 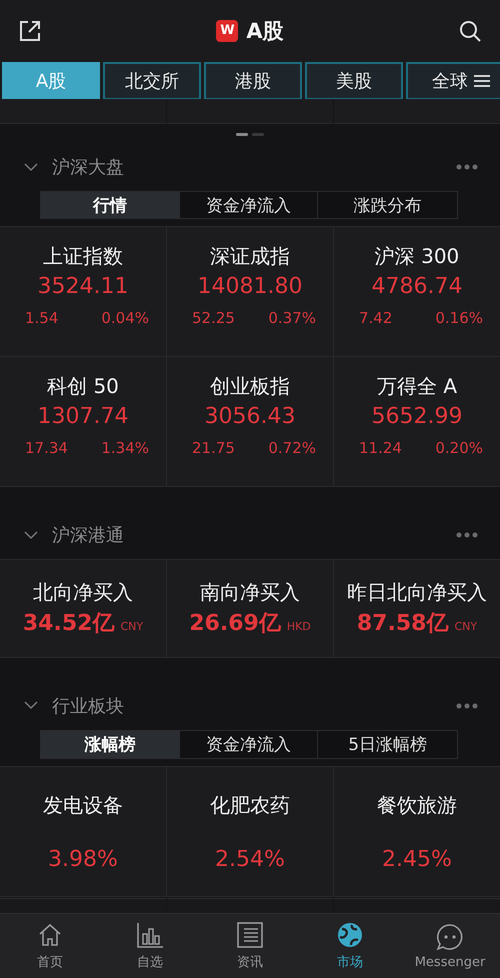 I want to click on index-card: 沪深 300 4786.74 7.42 0.16%, so click(x=417, y=291).